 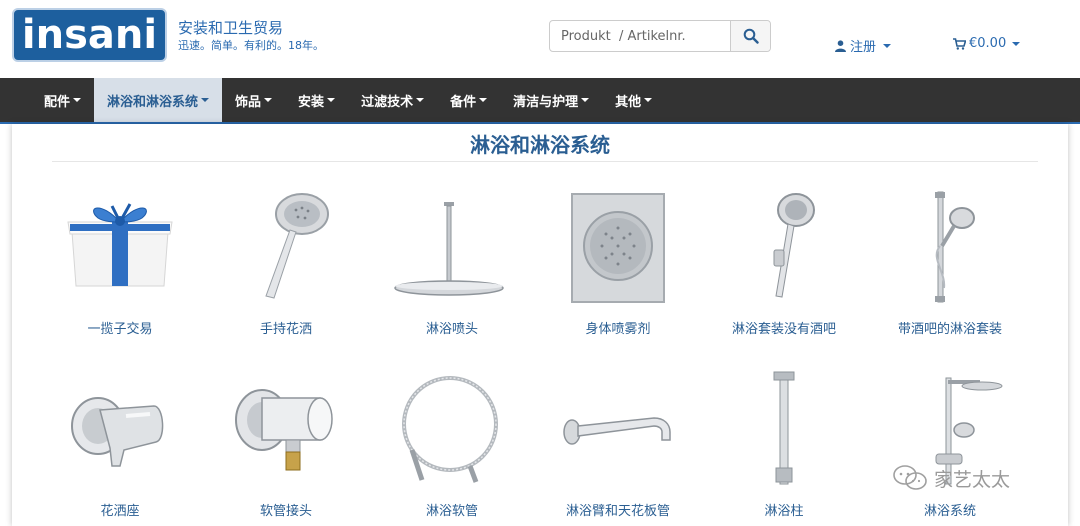 I want to click on nav-item-filtration: 过滤技术, so click(x=392, y=100).